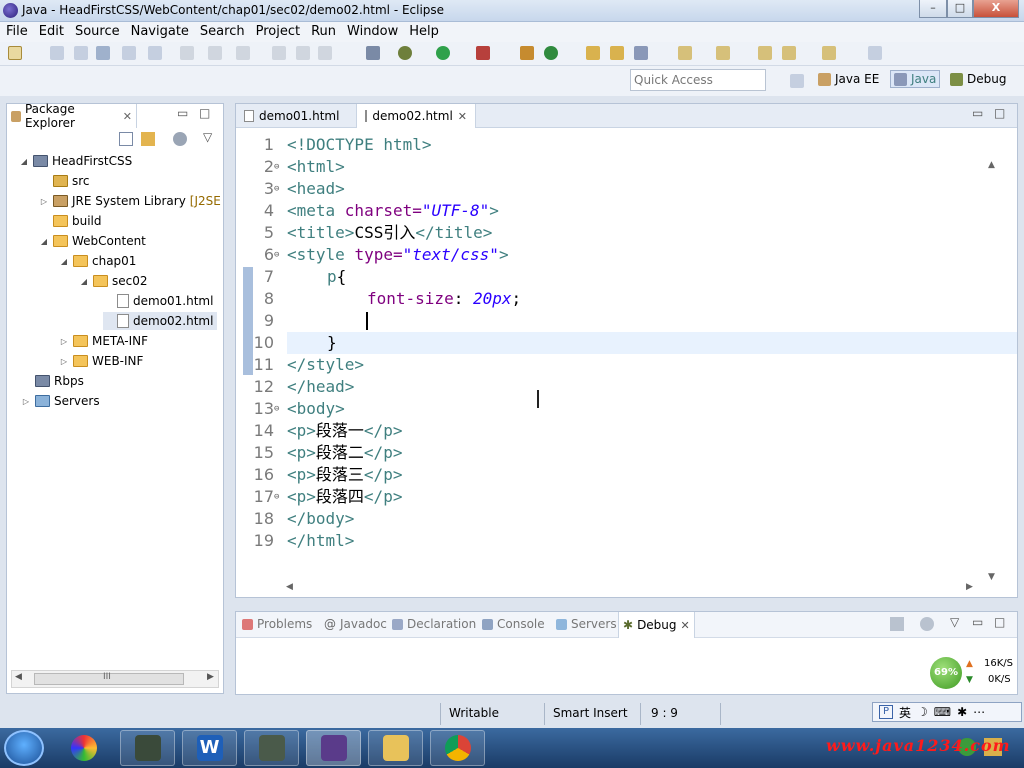 The width and height of the screenshot is (1024, 768). I want to click on print-icon, so click(103, 53).